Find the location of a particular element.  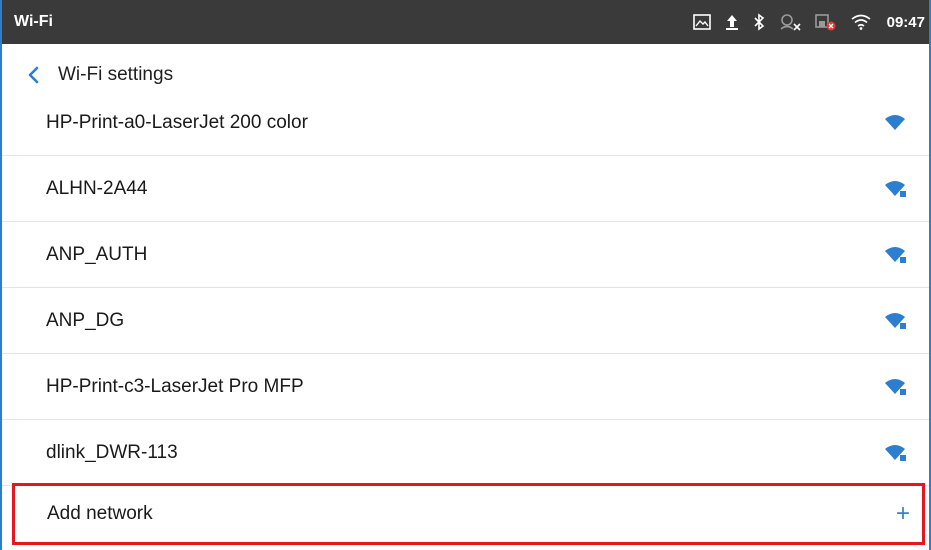

plus-icon: + is located at coordinates (902, 513).